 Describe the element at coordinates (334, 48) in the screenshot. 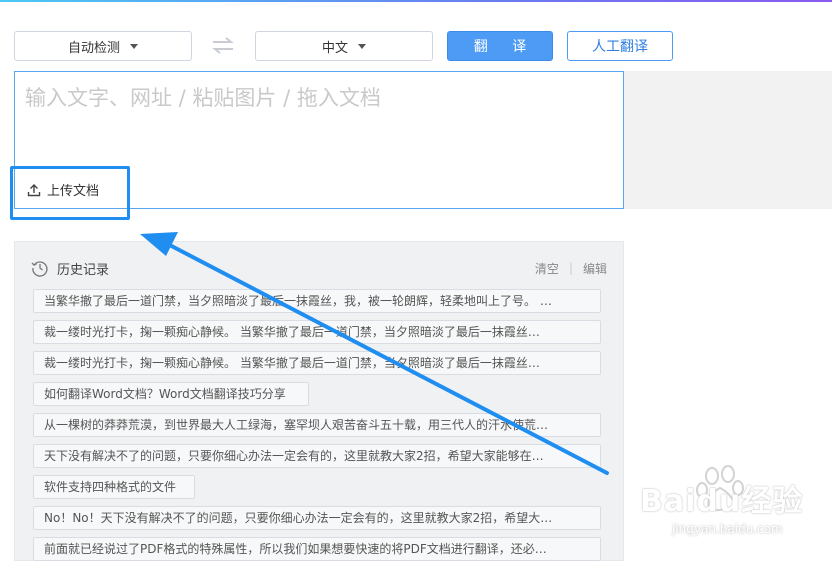

I see `target-language-label: 中文` at that location.